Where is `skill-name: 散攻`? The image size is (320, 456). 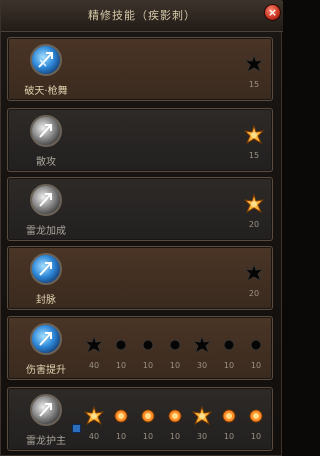 skill-name: 散攻 is located at coordinates (46, 162).